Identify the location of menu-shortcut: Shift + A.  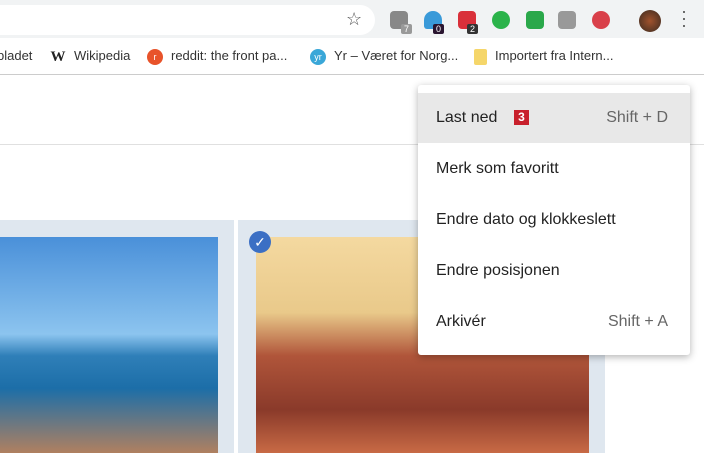
(637, 321).